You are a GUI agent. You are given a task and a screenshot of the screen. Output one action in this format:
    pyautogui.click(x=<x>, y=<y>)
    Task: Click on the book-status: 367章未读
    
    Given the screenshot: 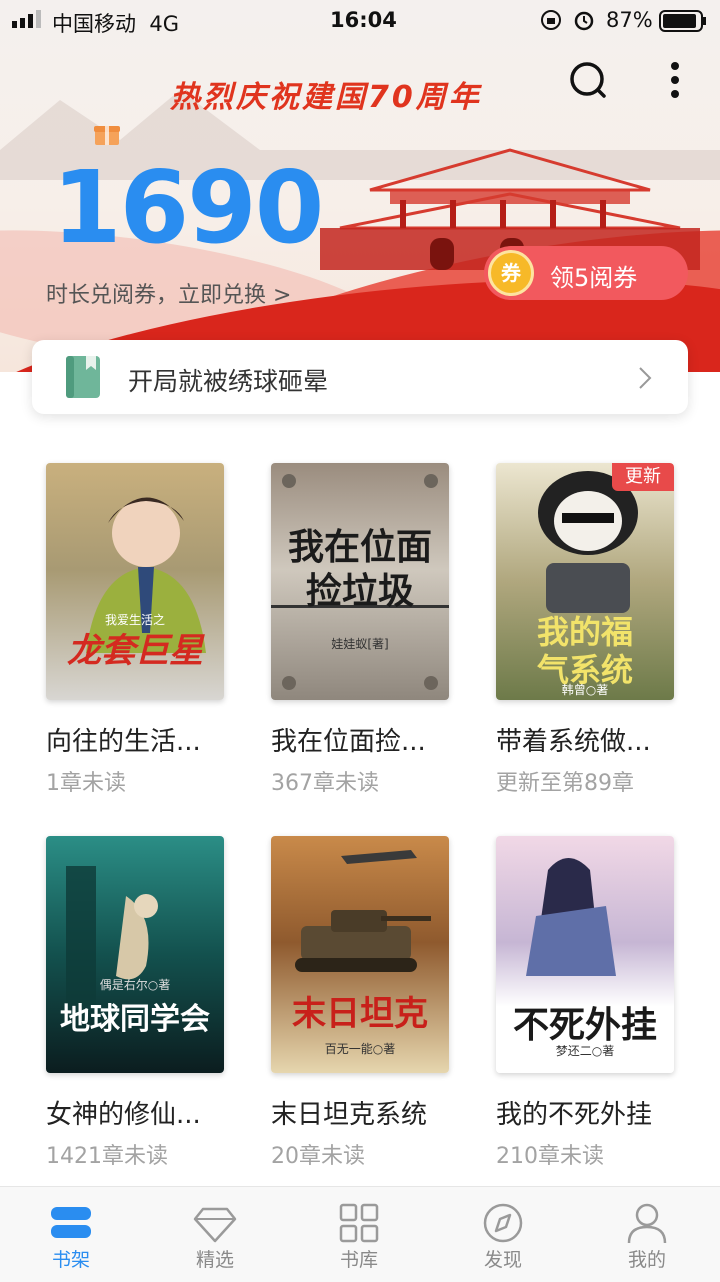 What is the action you would take?
    pyautogui.click(x=325, y=783)
    